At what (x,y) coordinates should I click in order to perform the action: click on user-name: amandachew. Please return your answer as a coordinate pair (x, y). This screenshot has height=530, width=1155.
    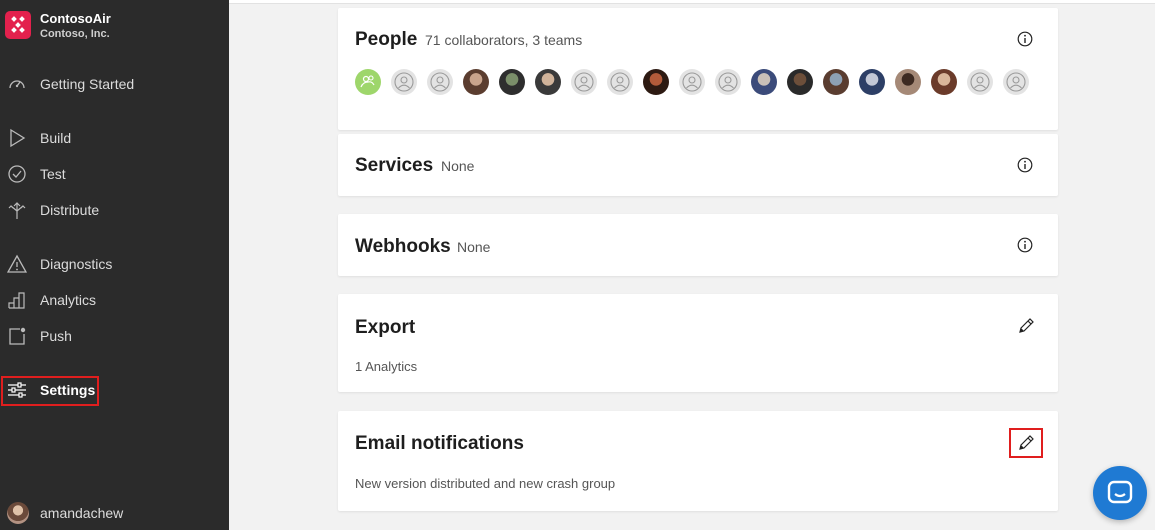
    Looking at the image, I should click on (82, 513).